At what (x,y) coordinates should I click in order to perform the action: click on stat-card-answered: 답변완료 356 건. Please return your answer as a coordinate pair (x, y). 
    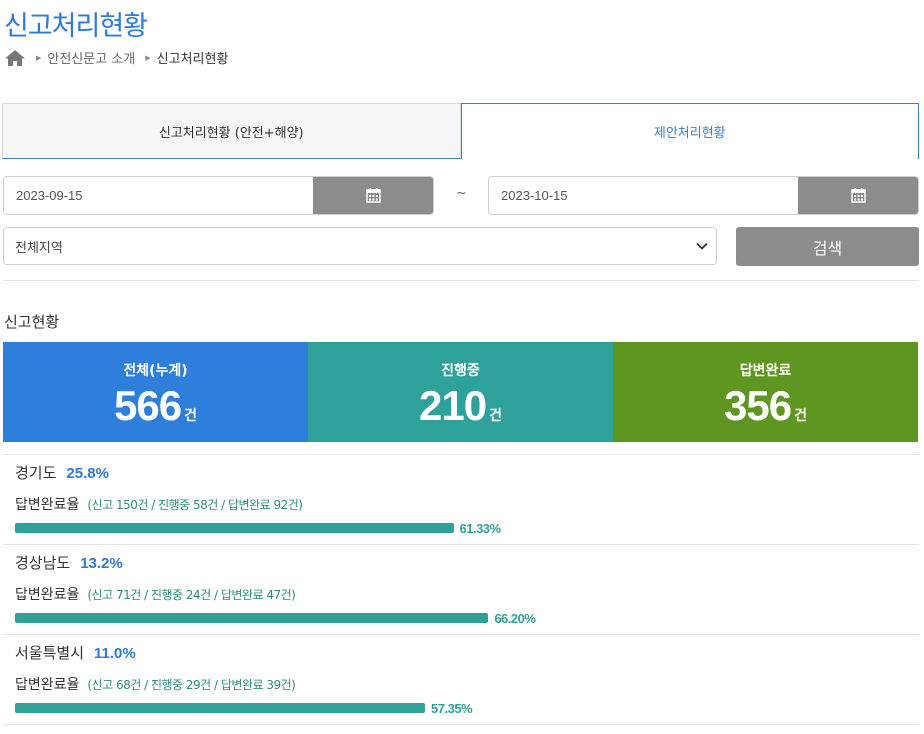
    Looking at the image, I should click on (765, 392).